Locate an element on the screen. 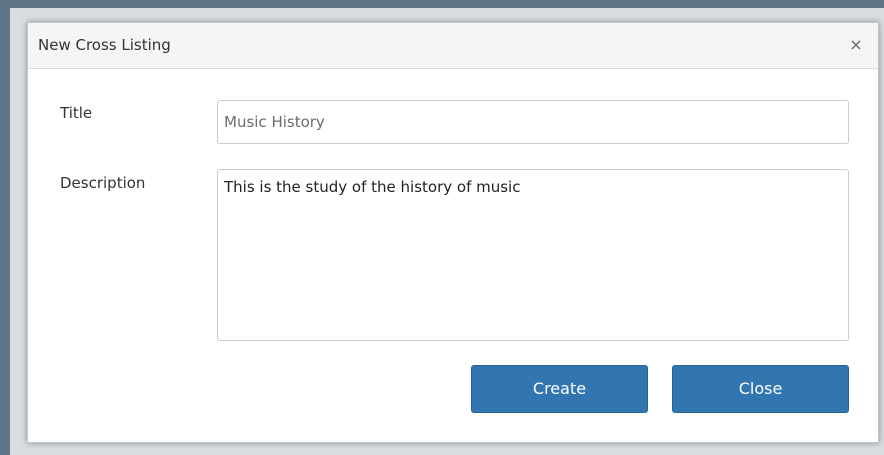 The image size is (884, 455). title-label: Title is located at coordinates (76, 113).